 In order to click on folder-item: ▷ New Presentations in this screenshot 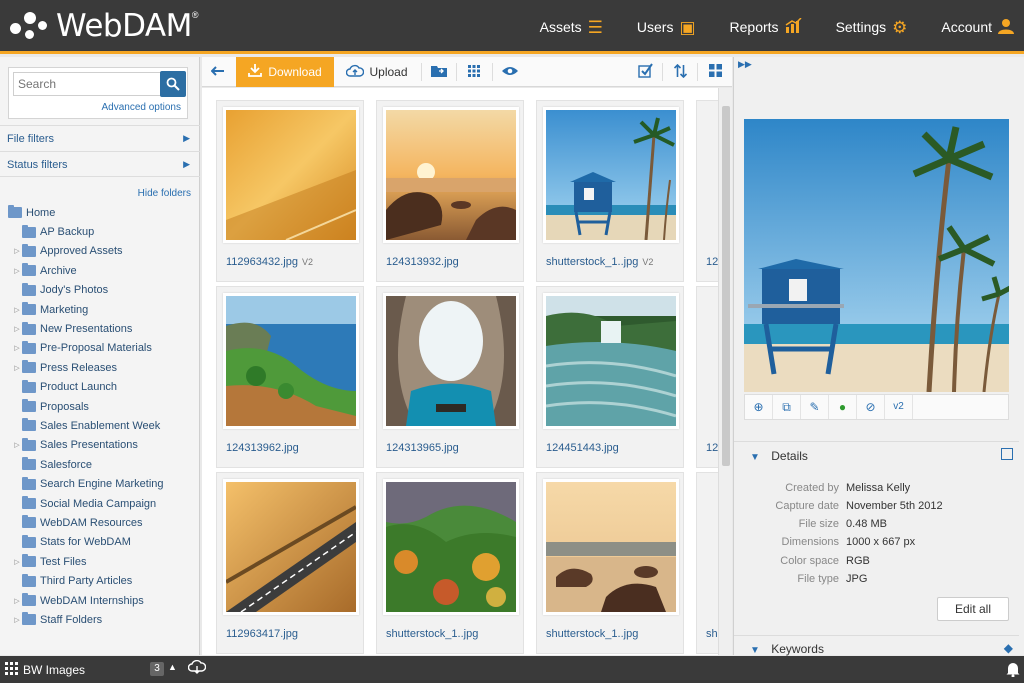, I will do `click(100, 328)`.